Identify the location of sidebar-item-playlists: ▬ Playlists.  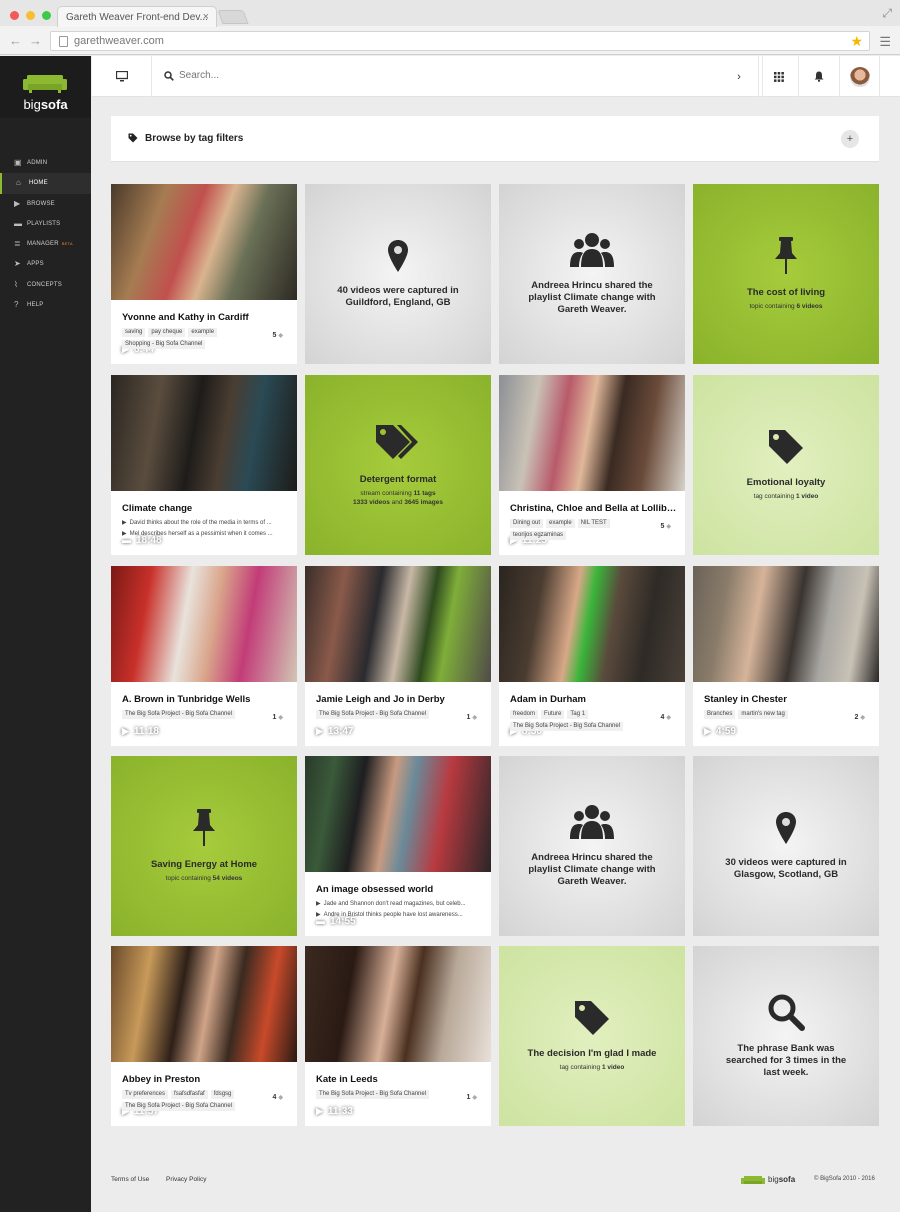
(45, 224).